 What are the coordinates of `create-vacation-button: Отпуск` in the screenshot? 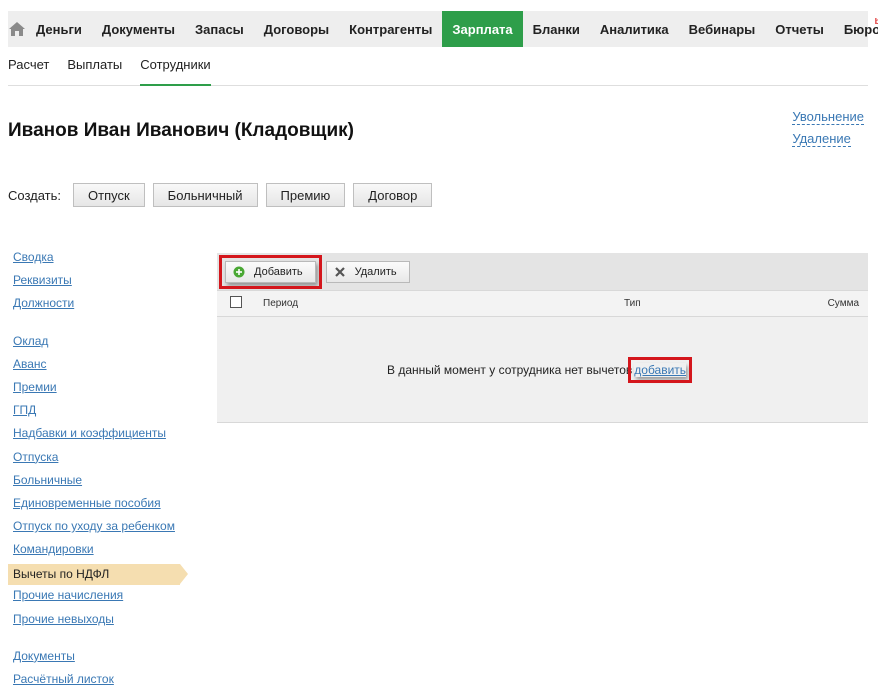 It's located at (109, 195).